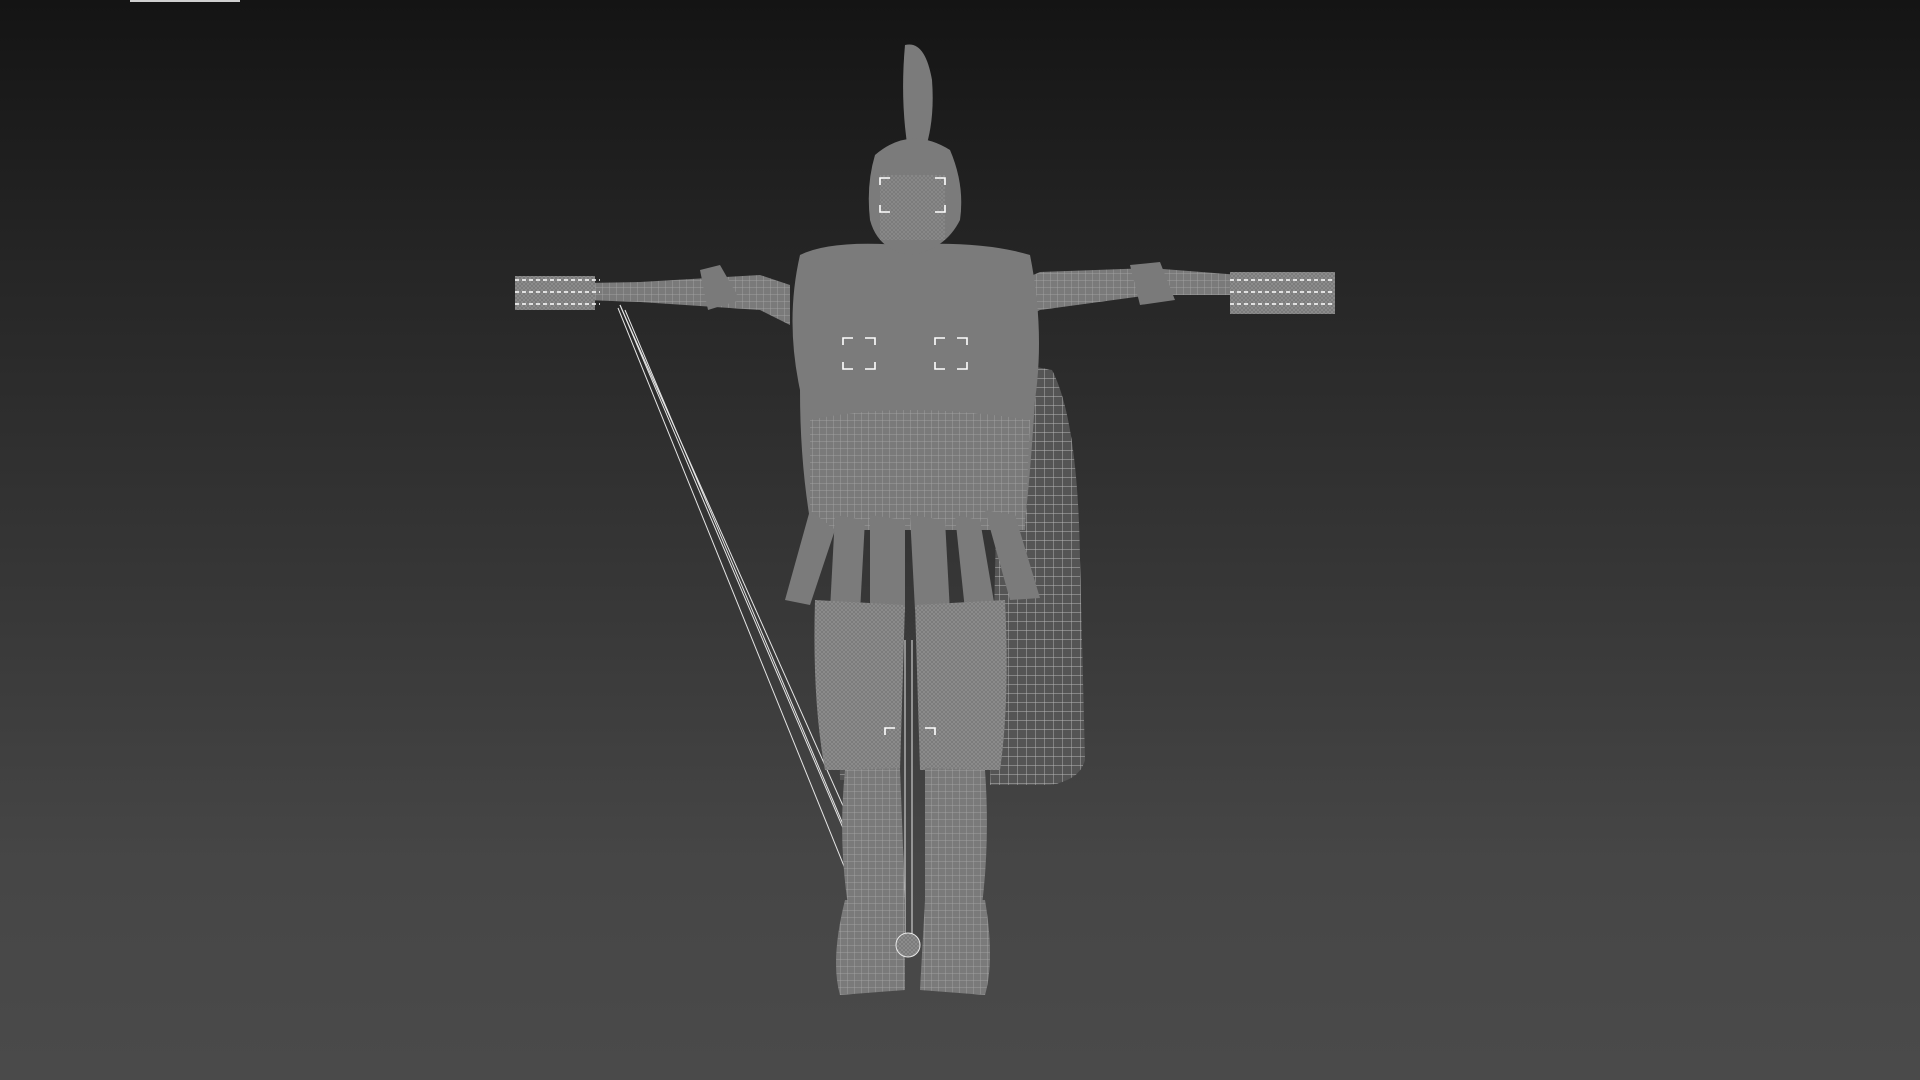  I want to click on left-hand-mesh, so click(557, 293).